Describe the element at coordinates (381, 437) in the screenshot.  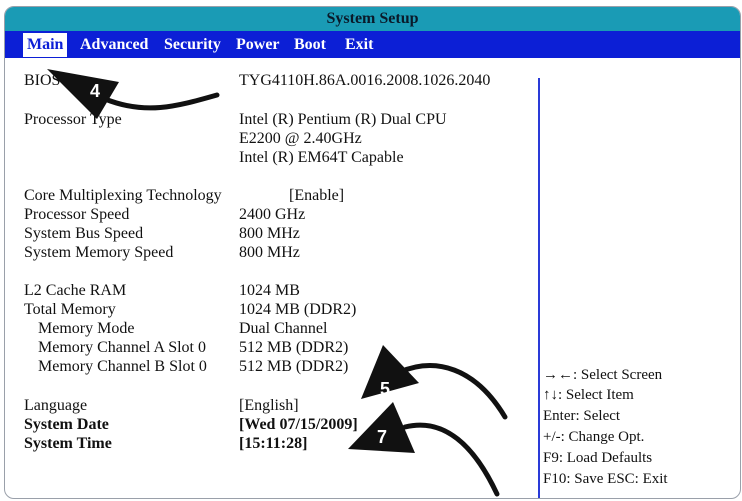
I see `callout-number-7: 7` at that location.